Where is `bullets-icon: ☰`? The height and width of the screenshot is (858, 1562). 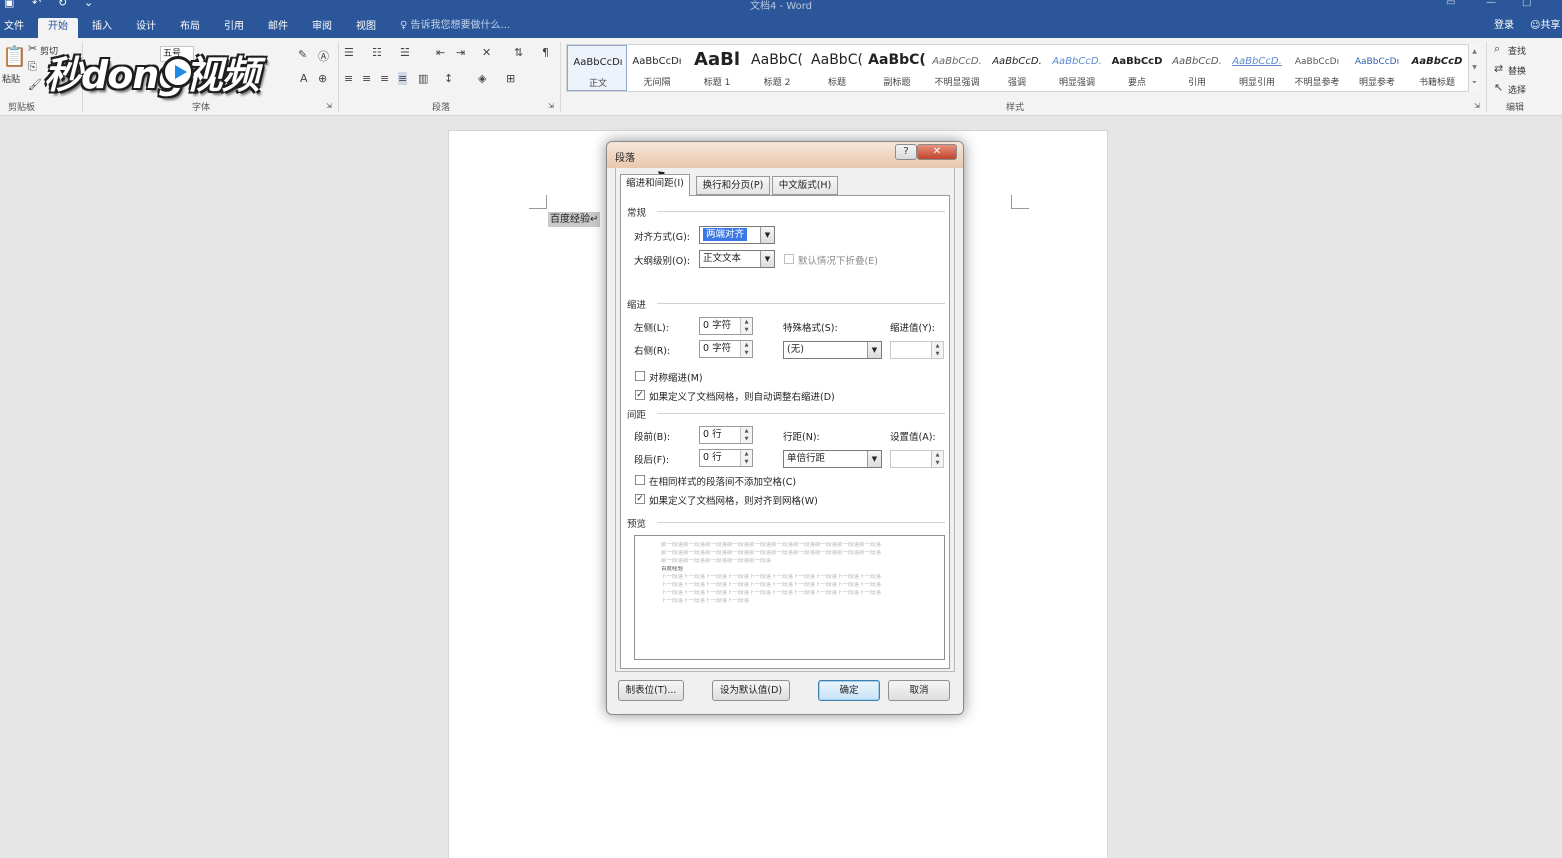
bullets-icon: ☰ is located at coordinates (349, 52).